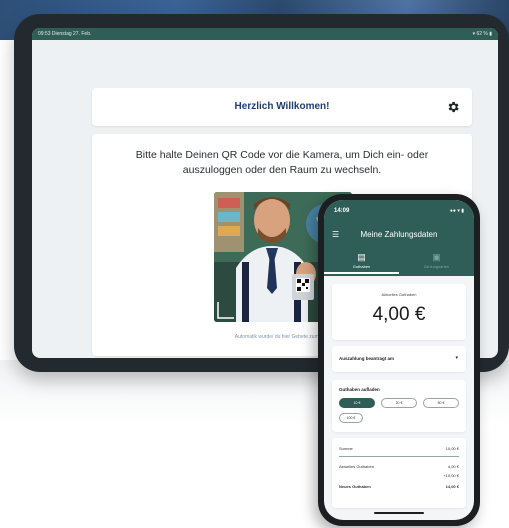 Image resolution: width=509 pixels, height=528 pixels. I want to click on topup-label: Guthaben aufladen, so click(359, 389).